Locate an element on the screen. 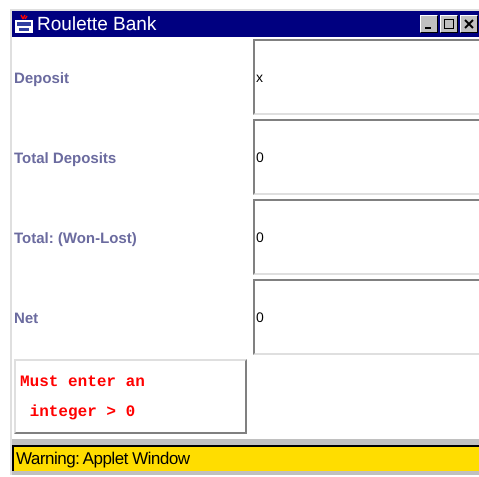 This screenshot has width=479, height=477. maximize-icon is located at coordinates (449, 24).